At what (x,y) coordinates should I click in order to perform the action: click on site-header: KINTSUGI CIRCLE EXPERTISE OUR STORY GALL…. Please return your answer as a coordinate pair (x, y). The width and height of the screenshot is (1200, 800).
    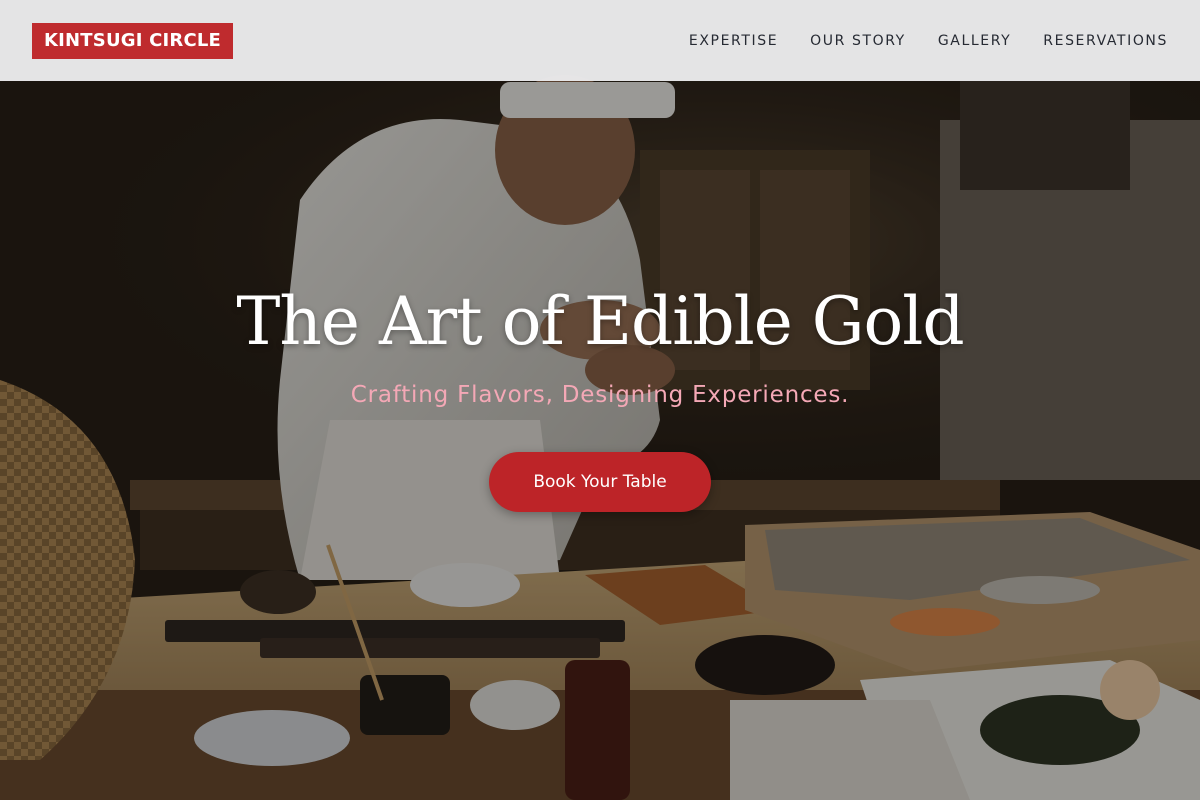
    Looking at the image, I should click on (600, 40).